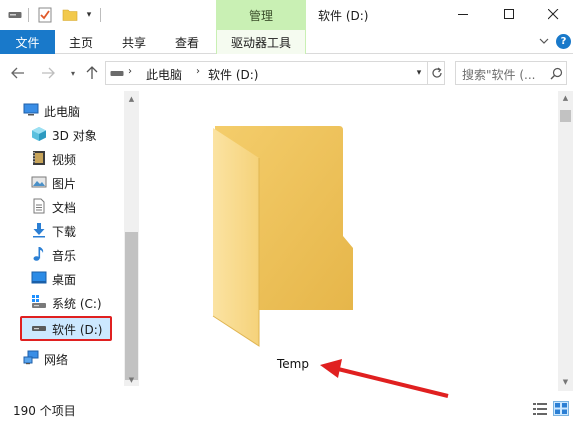 Image resolution: width=573 pixels, height=421 pixels. I want to click on manage-tab-group: 管理, so click(261, 15).